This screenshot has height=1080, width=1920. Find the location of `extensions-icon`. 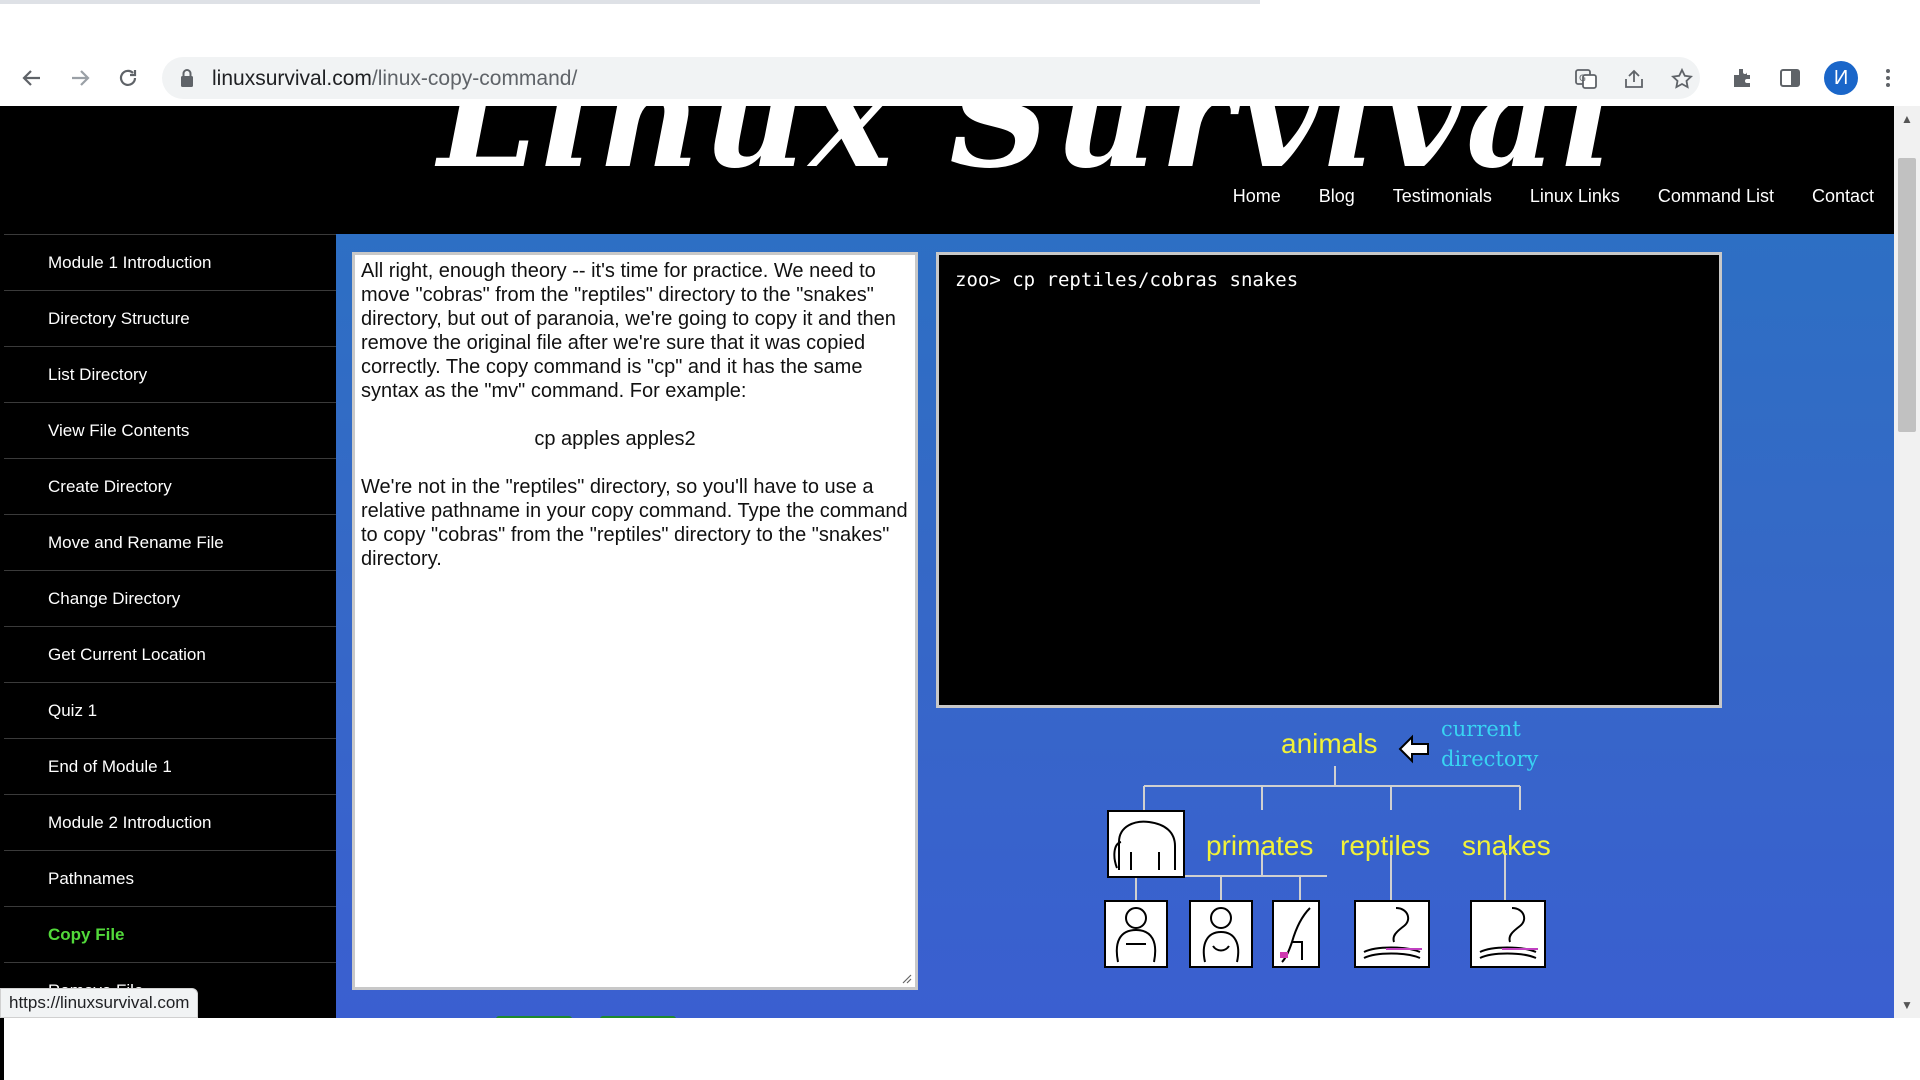

extensions-icon is located at coordinates (1742, 78).